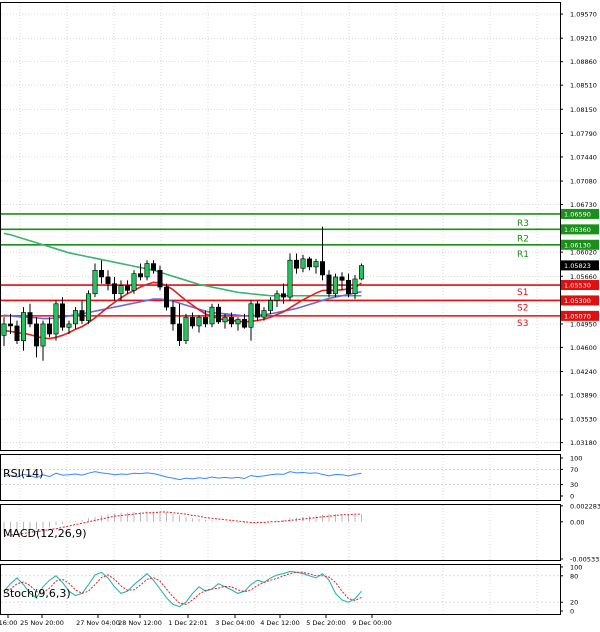  Describe the element at coordinates (583, 182) in the screenshot. I see `y-tick-label: 1.07080` at that location.